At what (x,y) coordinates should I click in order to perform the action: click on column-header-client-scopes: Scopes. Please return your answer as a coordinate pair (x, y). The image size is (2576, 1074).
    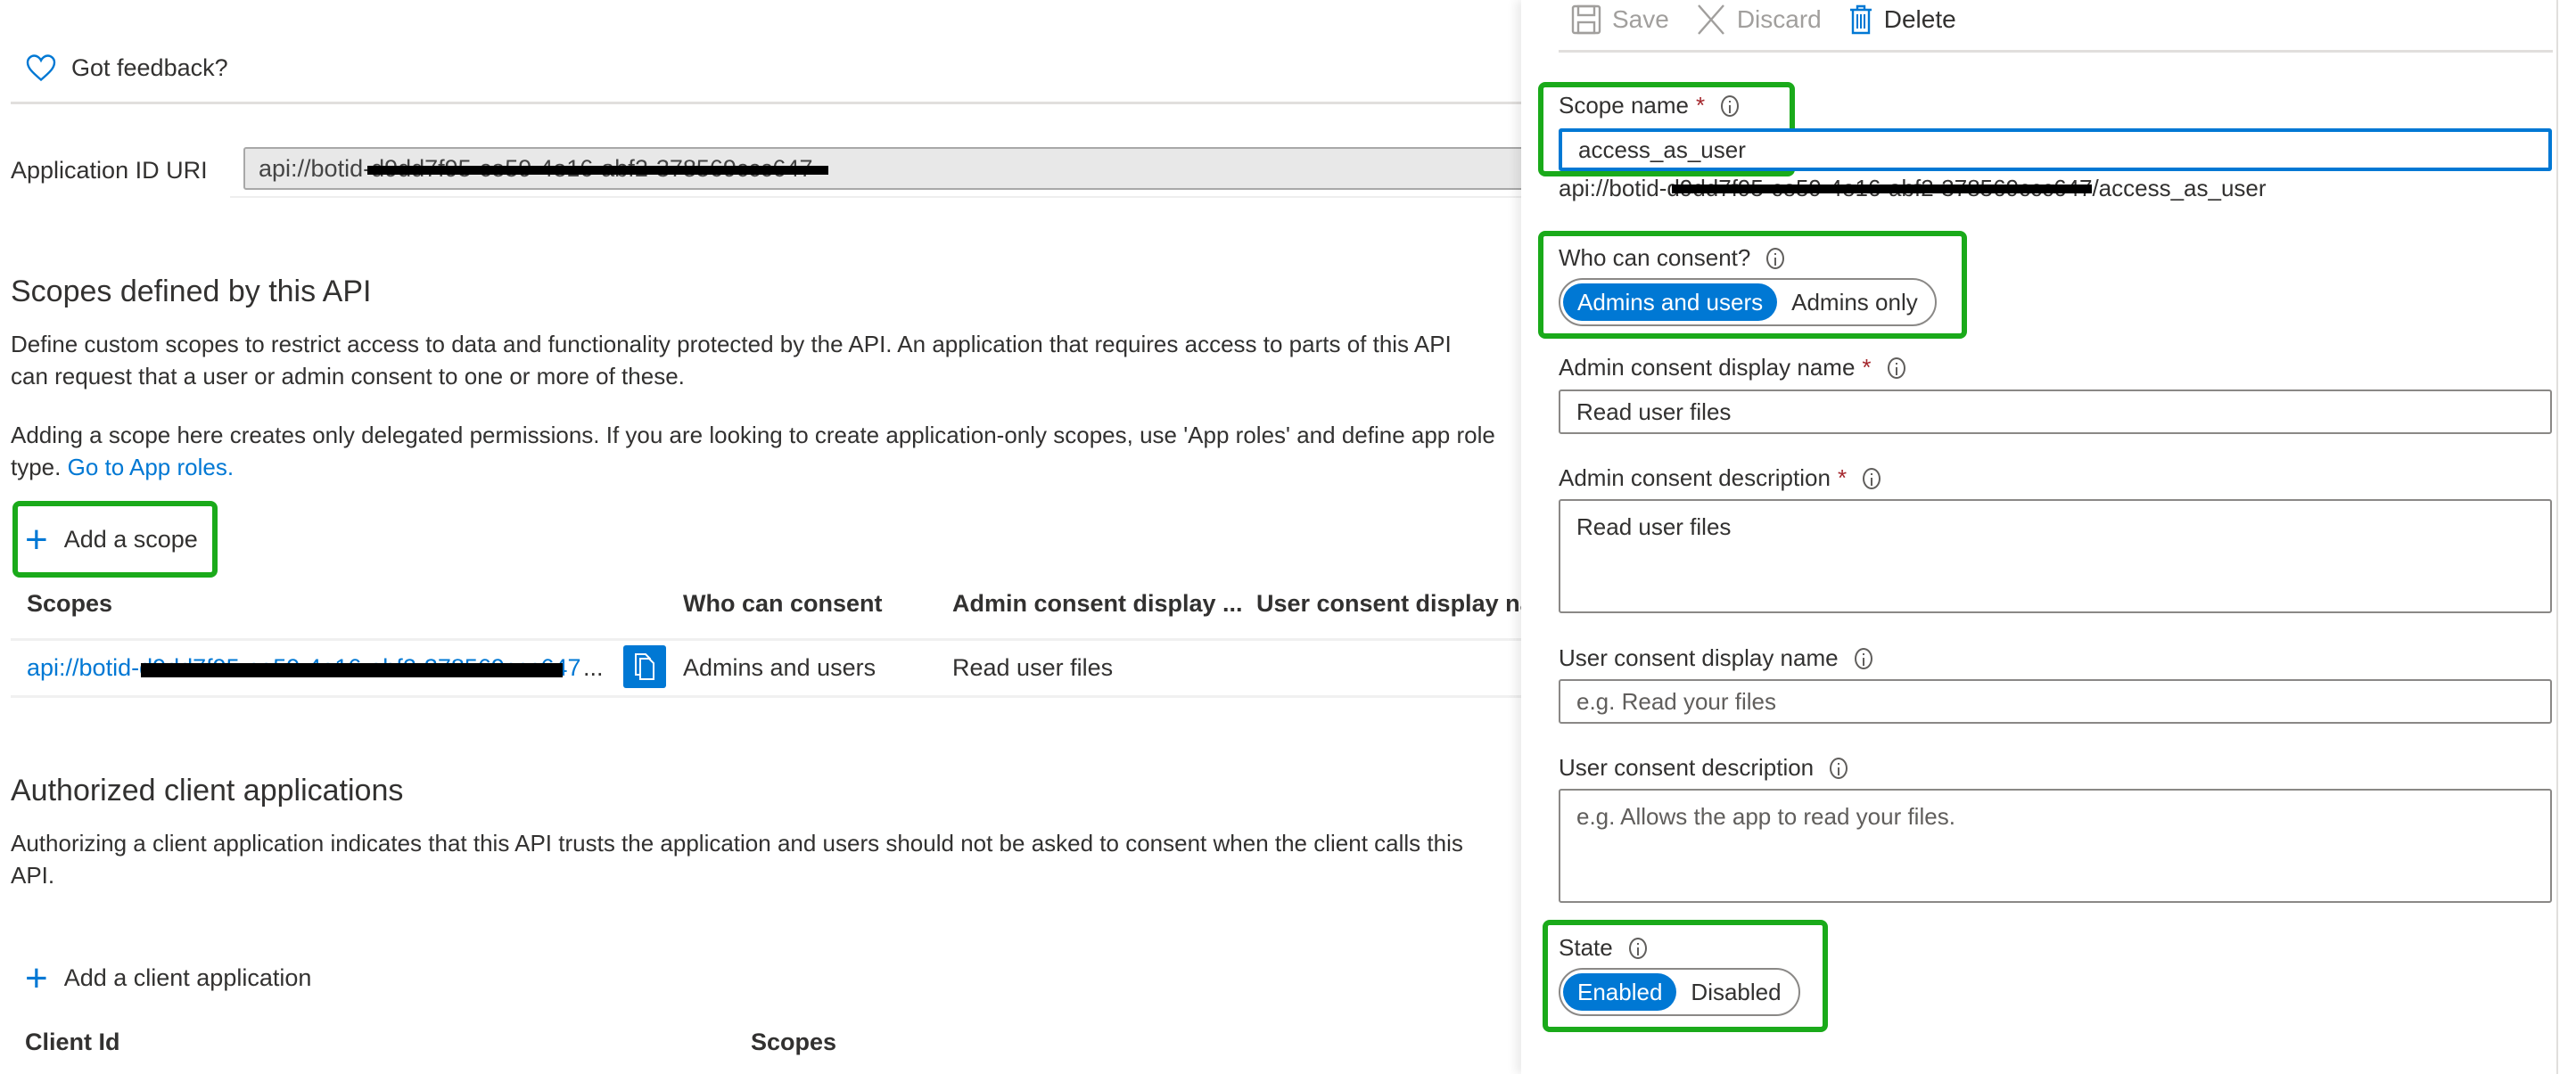
    Looking at the image, I should click on (793, 1042).